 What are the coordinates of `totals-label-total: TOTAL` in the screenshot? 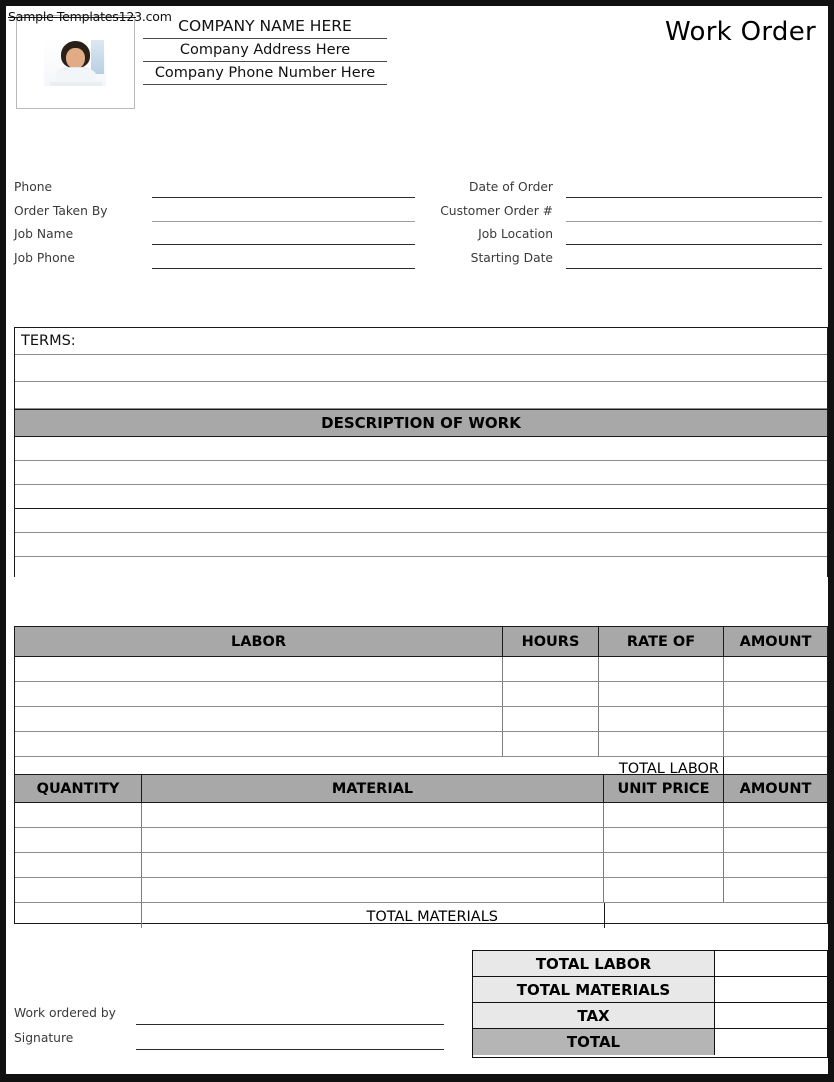 It's located at (594, 1042).